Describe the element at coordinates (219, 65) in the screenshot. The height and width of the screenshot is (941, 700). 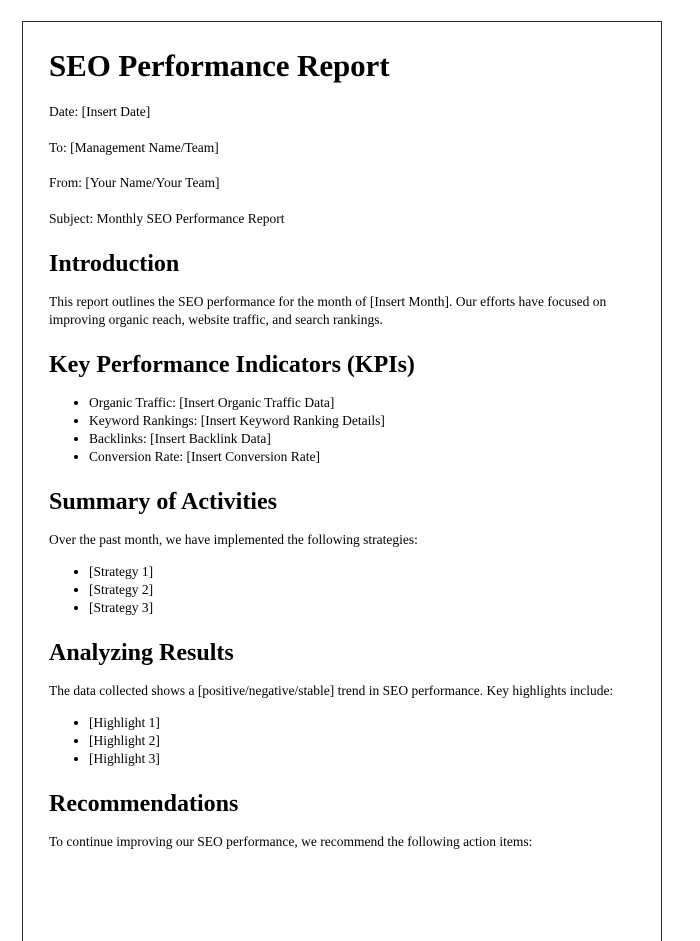
I see `page-title: SEO Performance Report` at that location.